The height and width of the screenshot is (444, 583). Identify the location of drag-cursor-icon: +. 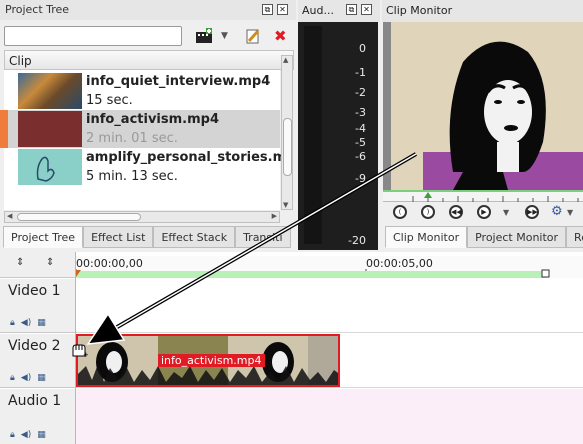
(79, 350).